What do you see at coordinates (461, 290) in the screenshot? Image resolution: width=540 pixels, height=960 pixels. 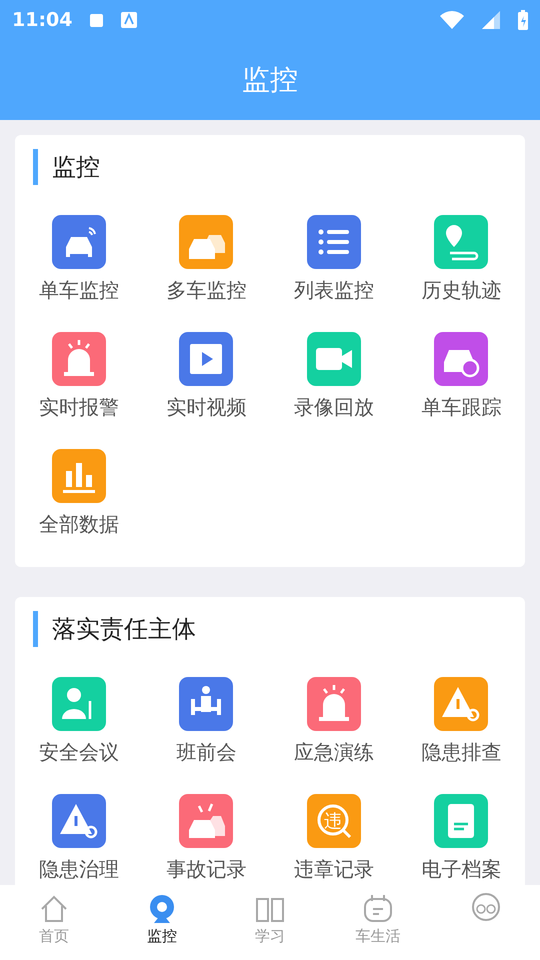 I see `menu-label: 历史轨迹` at bounding box center [461, 290].